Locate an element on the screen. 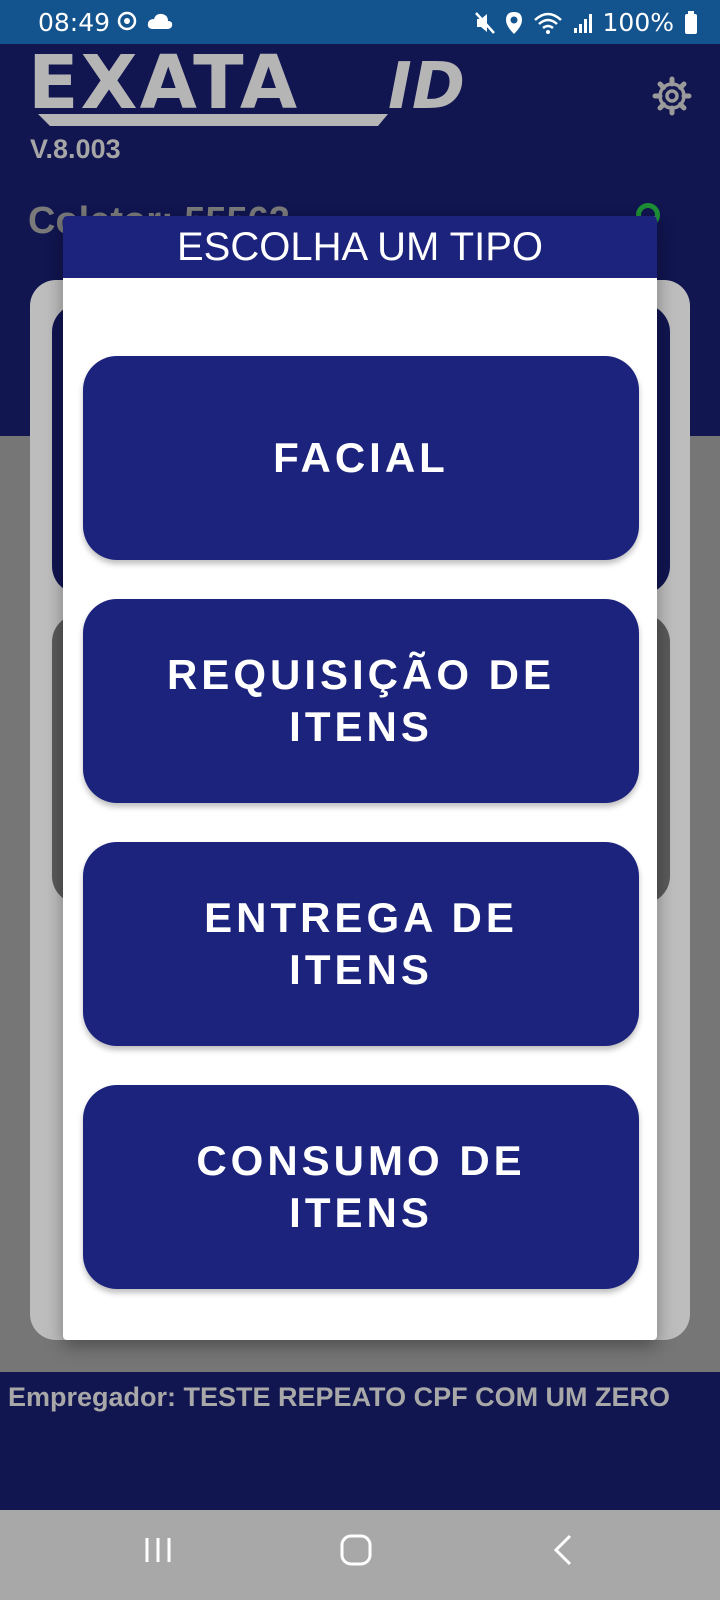 The width and height of the screenshot is (720, 1600). signal-icon is located at coordinates (582, 23).